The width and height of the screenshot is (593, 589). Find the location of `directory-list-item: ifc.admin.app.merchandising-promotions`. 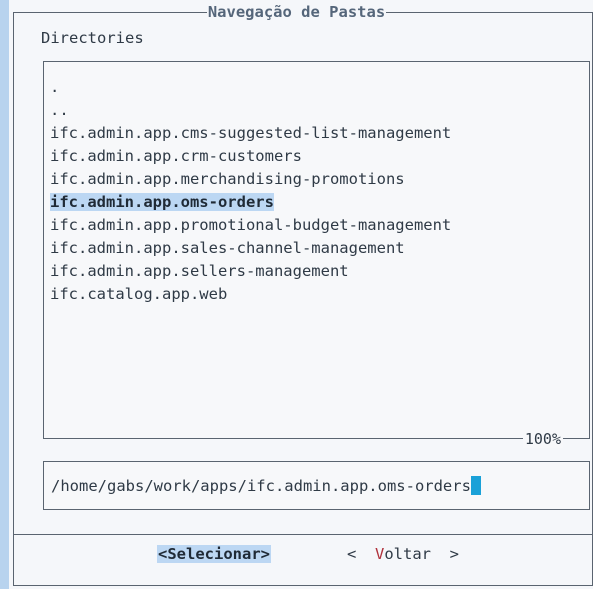

directory-list-item: ifc.admin.app.merchandising-promotions is located at coordinates (250, 179).